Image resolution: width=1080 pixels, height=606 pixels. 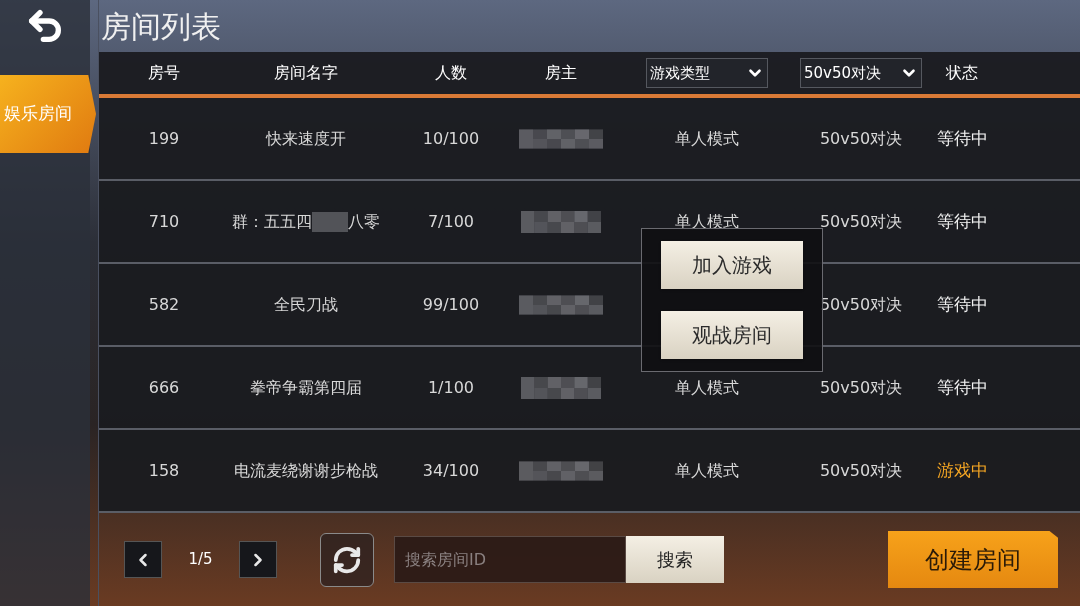 I want to click on filter-dropdown: 50v50对决, so click(x=861, y=73).